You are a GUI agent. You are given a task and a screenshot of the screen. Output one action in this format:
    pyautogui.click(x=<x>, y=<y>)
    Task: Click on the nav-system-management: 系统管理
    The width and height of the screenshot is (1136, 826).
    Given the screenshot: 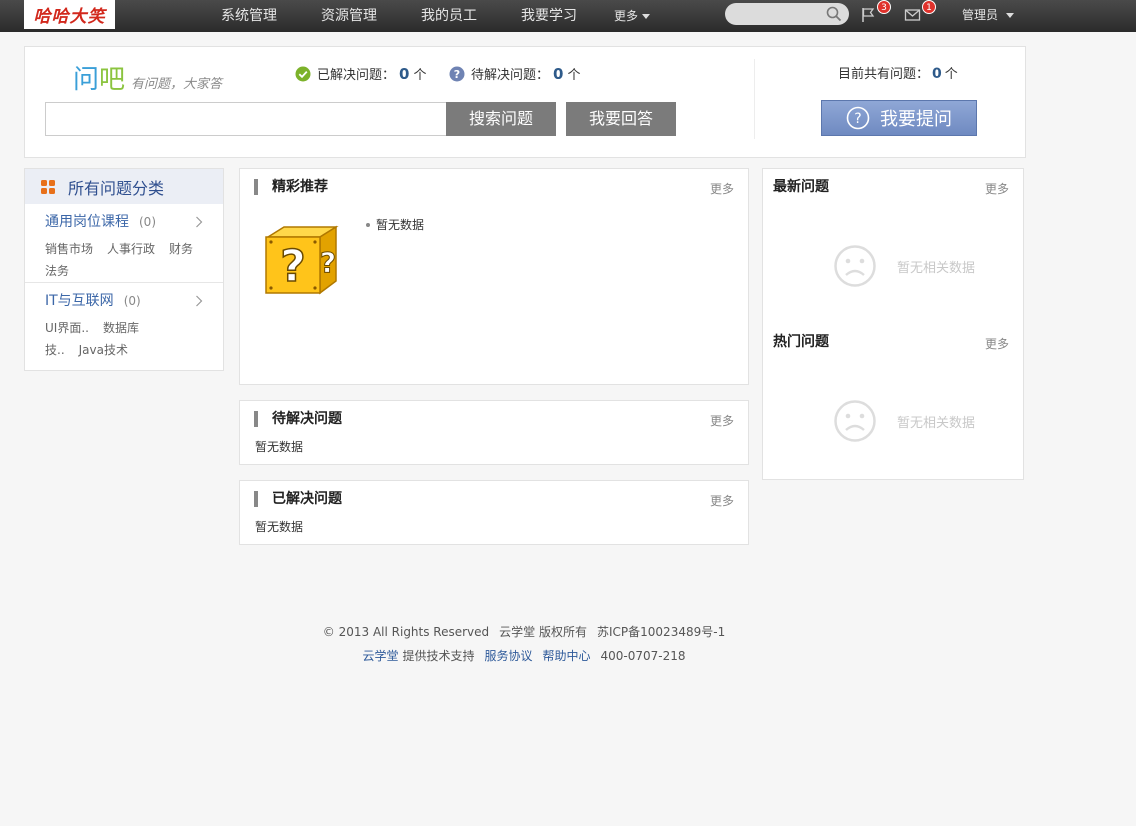 What is the action you would take?
    pyautogui.click(x=249, y=16)
    